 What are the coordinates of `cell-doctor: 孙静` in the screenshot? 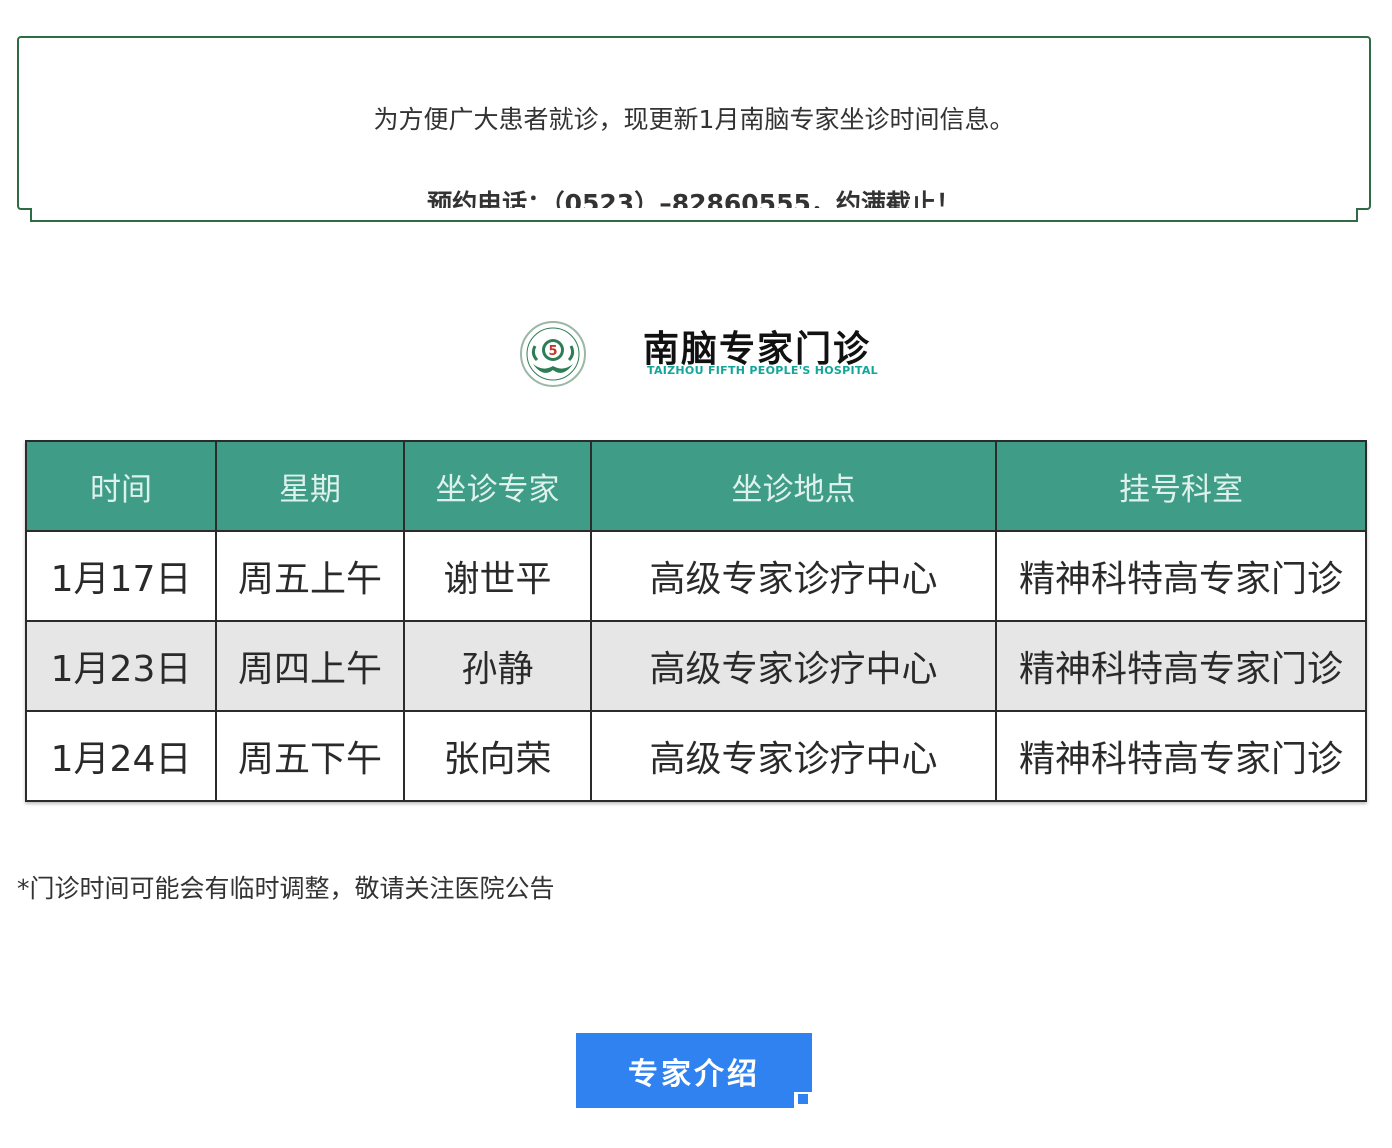 It's located at (497, 666).